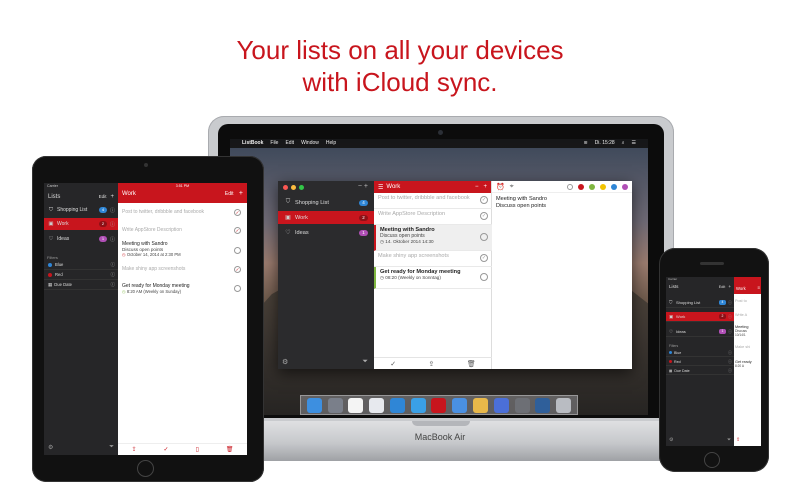  What do you see at coordinates (614, 186) in the screenshot?
I see `color-swatch-blue` at bounding box center [614, 186].